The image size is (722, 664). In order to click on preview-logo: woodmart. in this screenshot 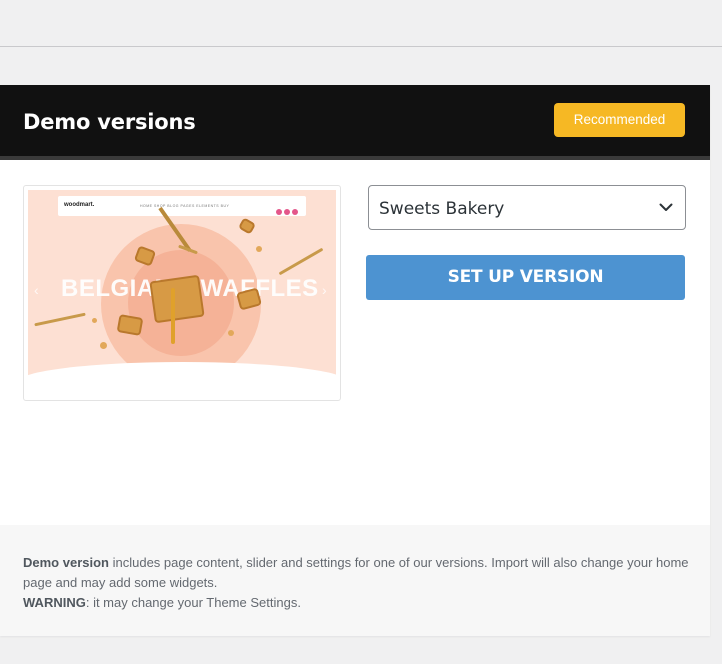, I will do `click(79, 205)`.